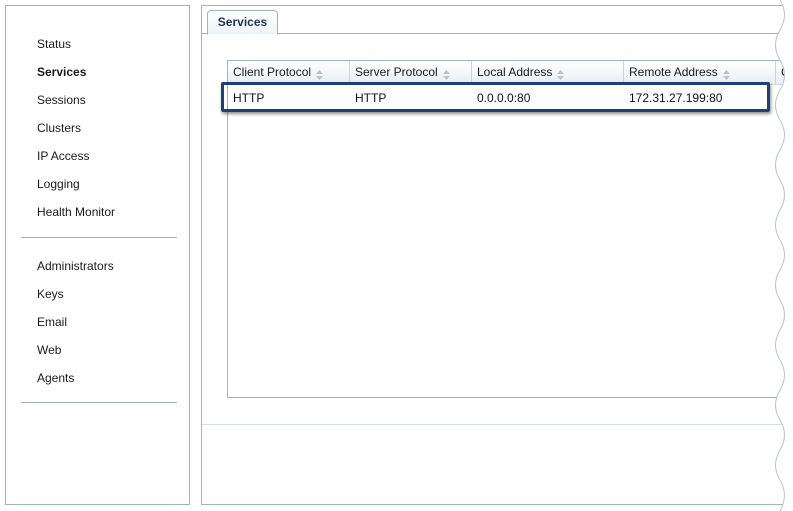  I want to click on tab-services: Services, so click(242, 22).